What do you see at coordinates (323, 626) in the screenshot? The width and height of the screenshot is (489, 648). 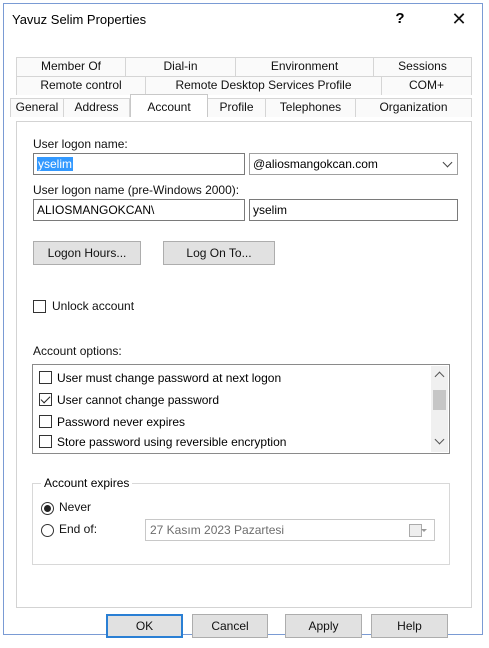 I see `apply-button: Apply` at bounding box center [323, 626].